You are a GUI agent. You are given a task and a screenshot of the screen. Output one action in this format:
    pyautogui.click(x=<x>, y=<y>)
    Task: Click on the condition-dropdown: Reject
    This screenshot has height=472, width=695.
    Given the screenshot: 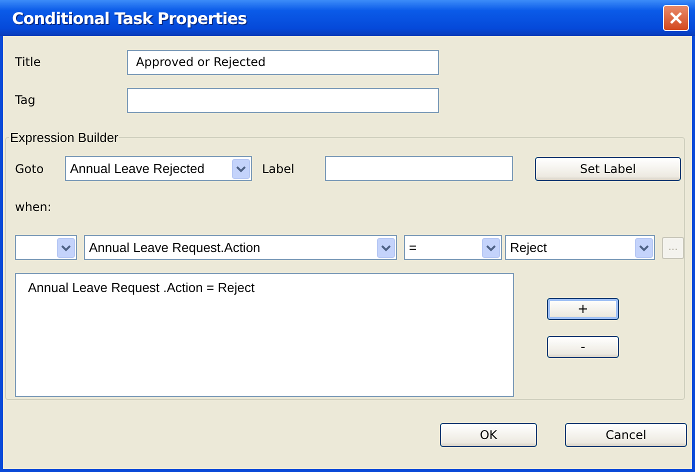 What is the action you would take?
    pyautogui.click(x=580, y=247)
    